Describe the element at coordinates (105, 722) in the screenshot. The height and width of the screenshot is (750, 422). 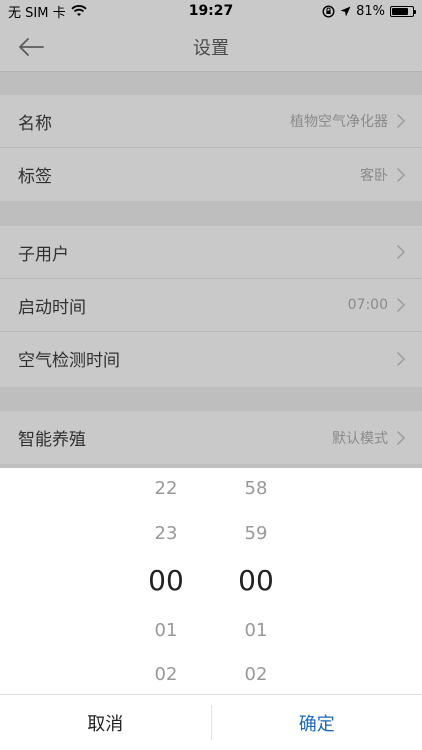
I see `cancel-button: 取消` at that location.